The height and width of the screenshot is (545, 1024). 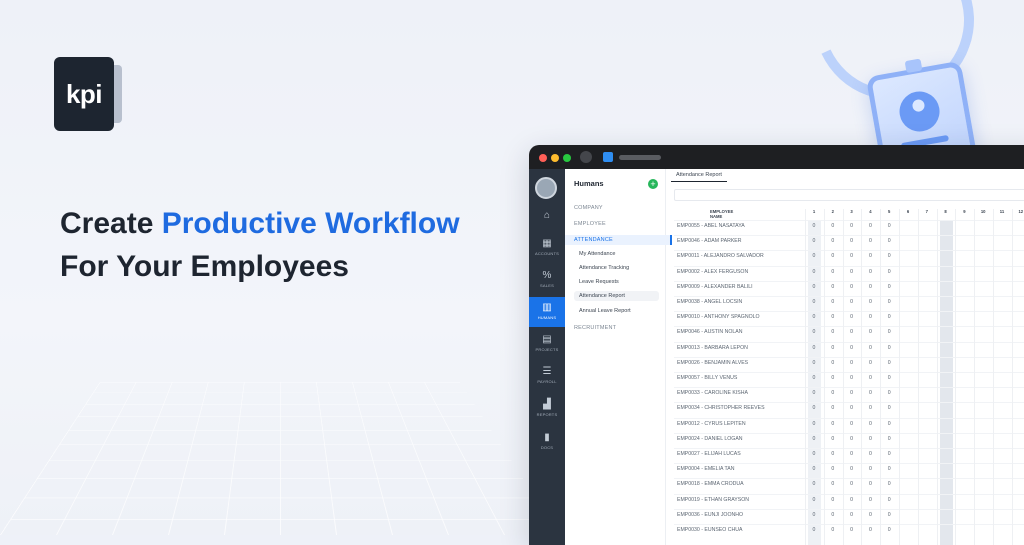 I want to click on close-dot, so click(x=543, y=158).